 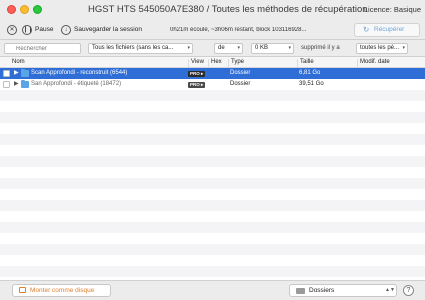 What do you see at coordinates (44, 29) in the screenshot?
I see `pause-button: Pause` at bounding box center [44, 29].